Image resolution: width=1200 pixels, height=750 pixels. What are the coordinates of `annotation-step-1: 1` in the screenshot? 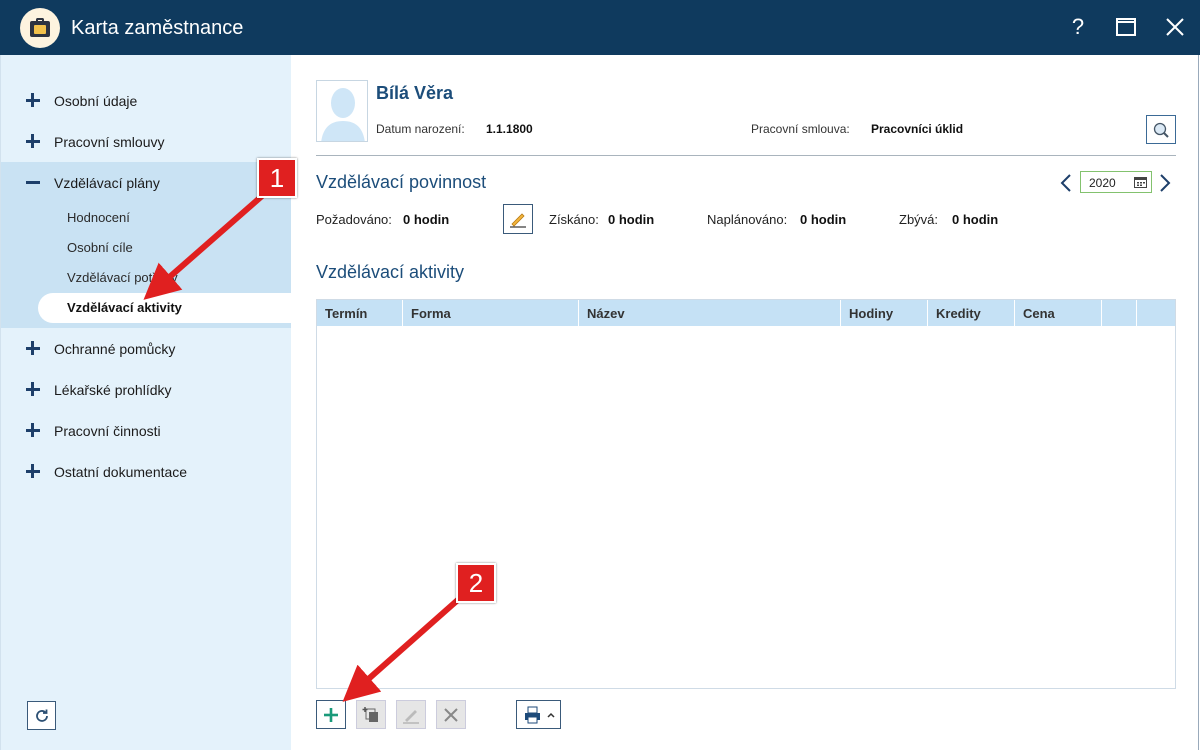 It's located at (277, 178).